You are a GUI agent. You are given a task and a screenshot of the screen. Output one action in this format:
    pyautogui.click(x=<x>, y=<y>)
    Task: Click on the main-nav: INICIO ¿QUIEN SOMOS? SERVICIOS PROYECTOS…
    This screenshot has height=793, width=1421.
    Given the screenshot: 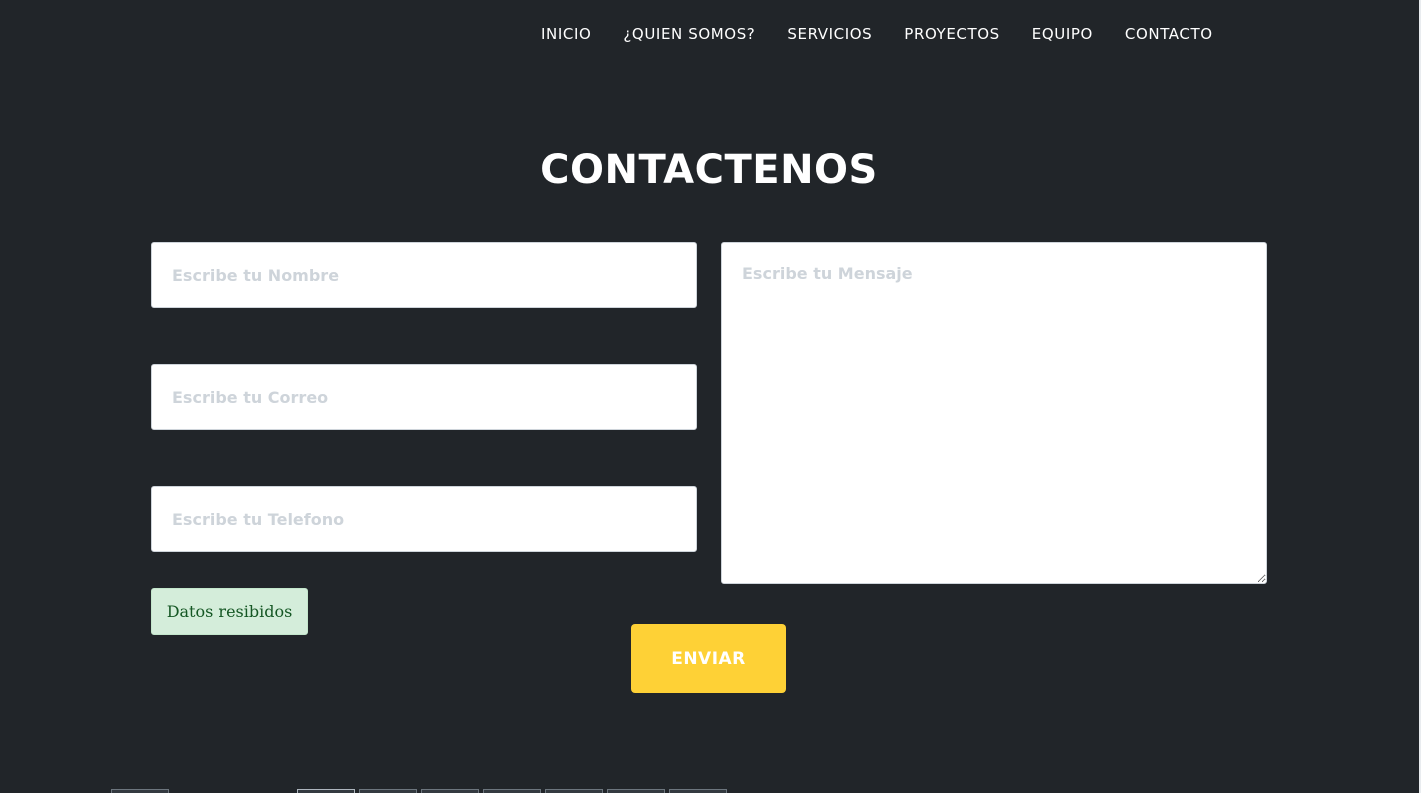 What is the action you would take?
    pyautogui.click(x=877, y=34)
    